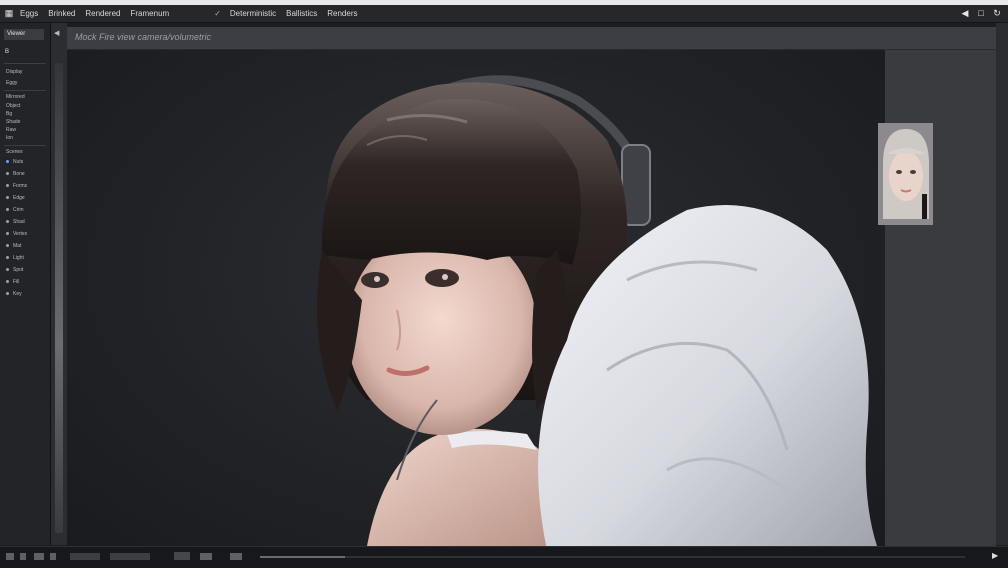 Image resolution: width=1008 pixels, height=568 pixels. I want to click on refresh-icon: ↻, so click(997, 13).